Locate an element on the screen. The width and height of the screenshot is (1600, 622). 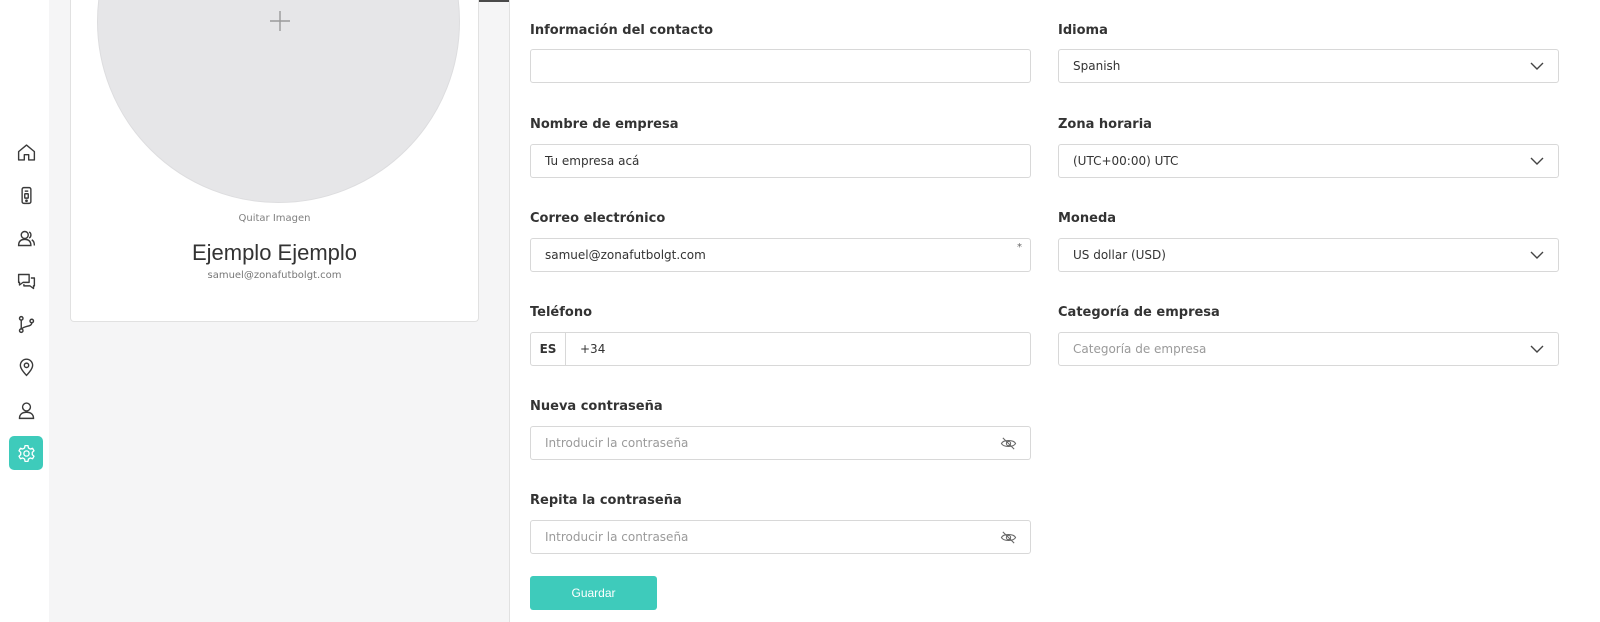
sidebar is located at coordinates (24, 311).